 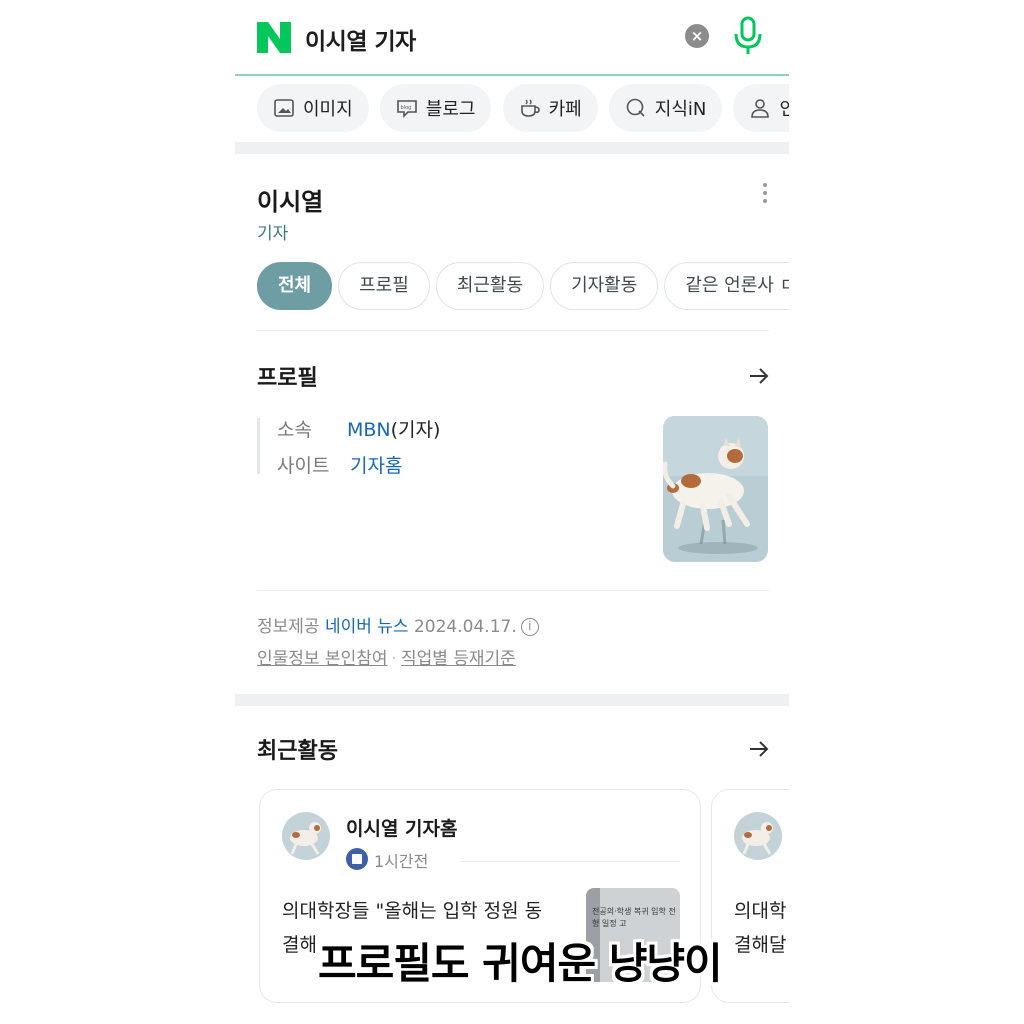 What do you see at coordinates (284, 108) in the screenshot?
I see `image-icon` at bounding box center [284, 108].